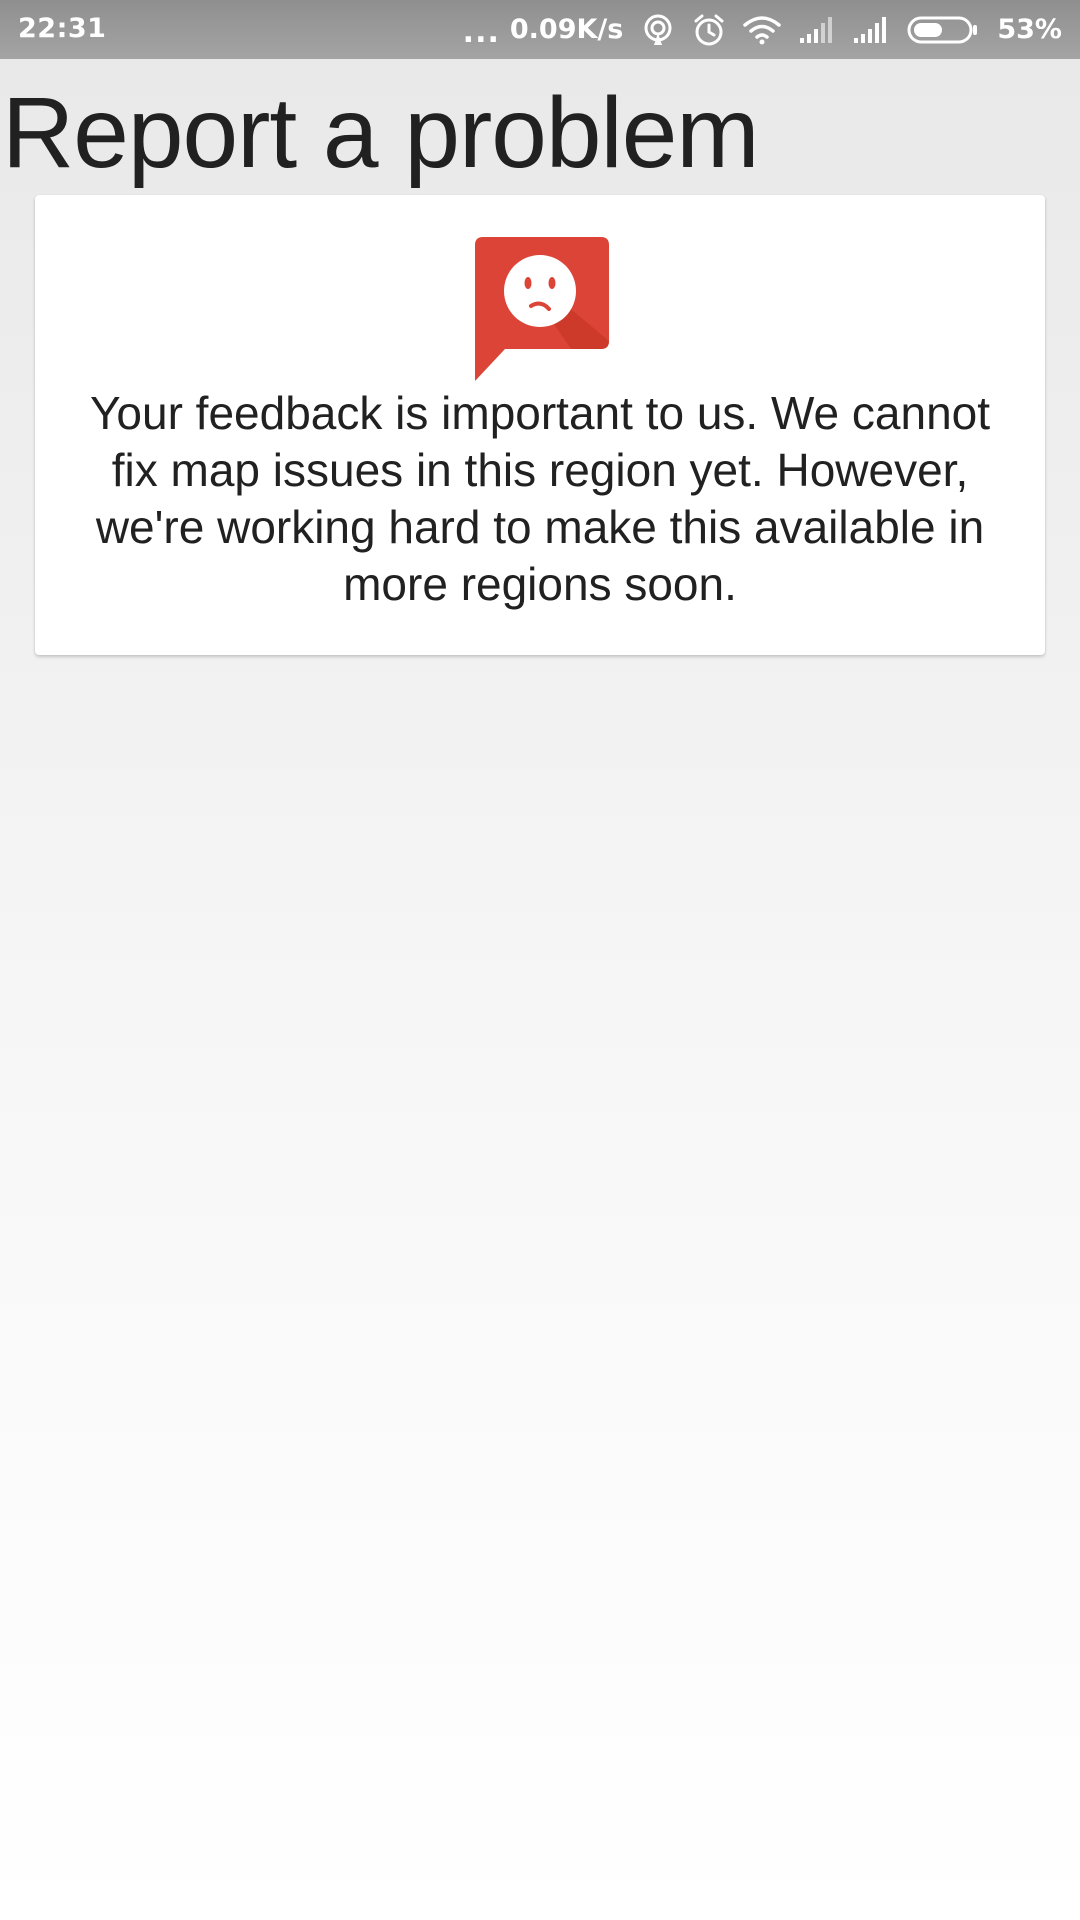 The image size is (1080, 1920). What do you see at coordinates (566, 29) in the screenshot?
I see `network-speed: 0.09K/s` at bounding box center [566, 29].